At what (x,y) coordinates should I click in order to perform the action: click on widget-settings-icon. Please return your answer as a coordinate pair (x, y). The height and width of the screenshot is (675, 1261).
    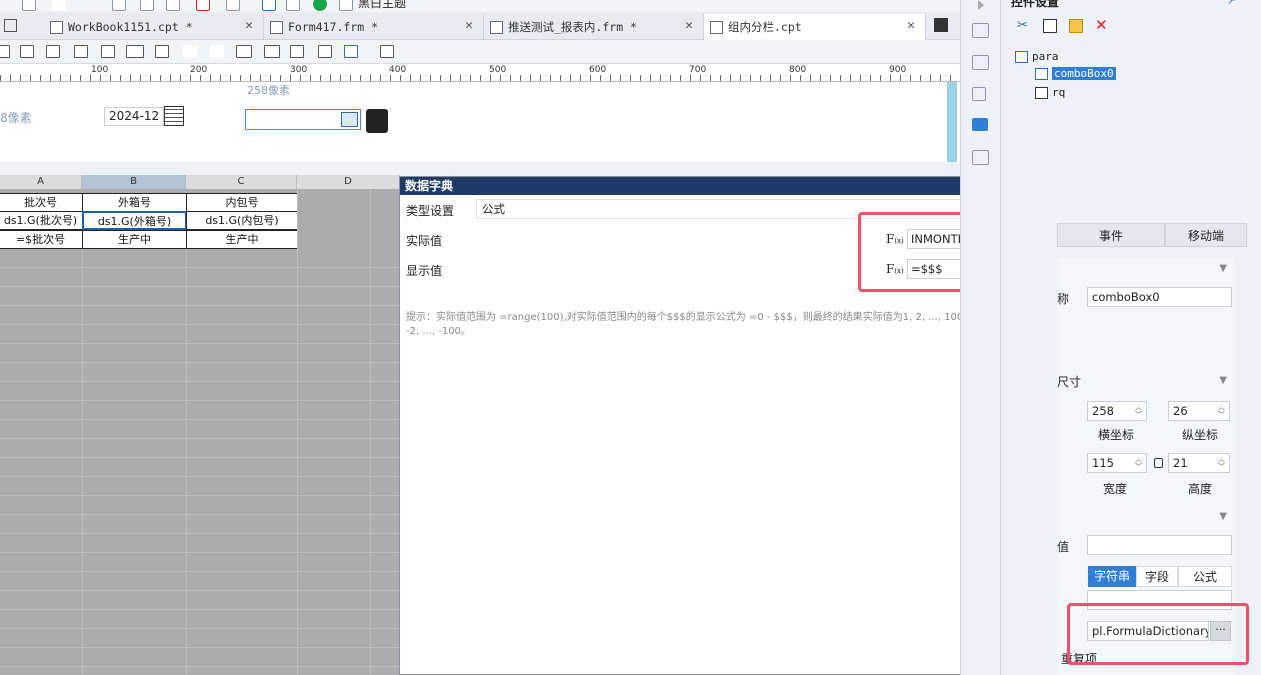
    Looking at the image, I should click on (980, 124).